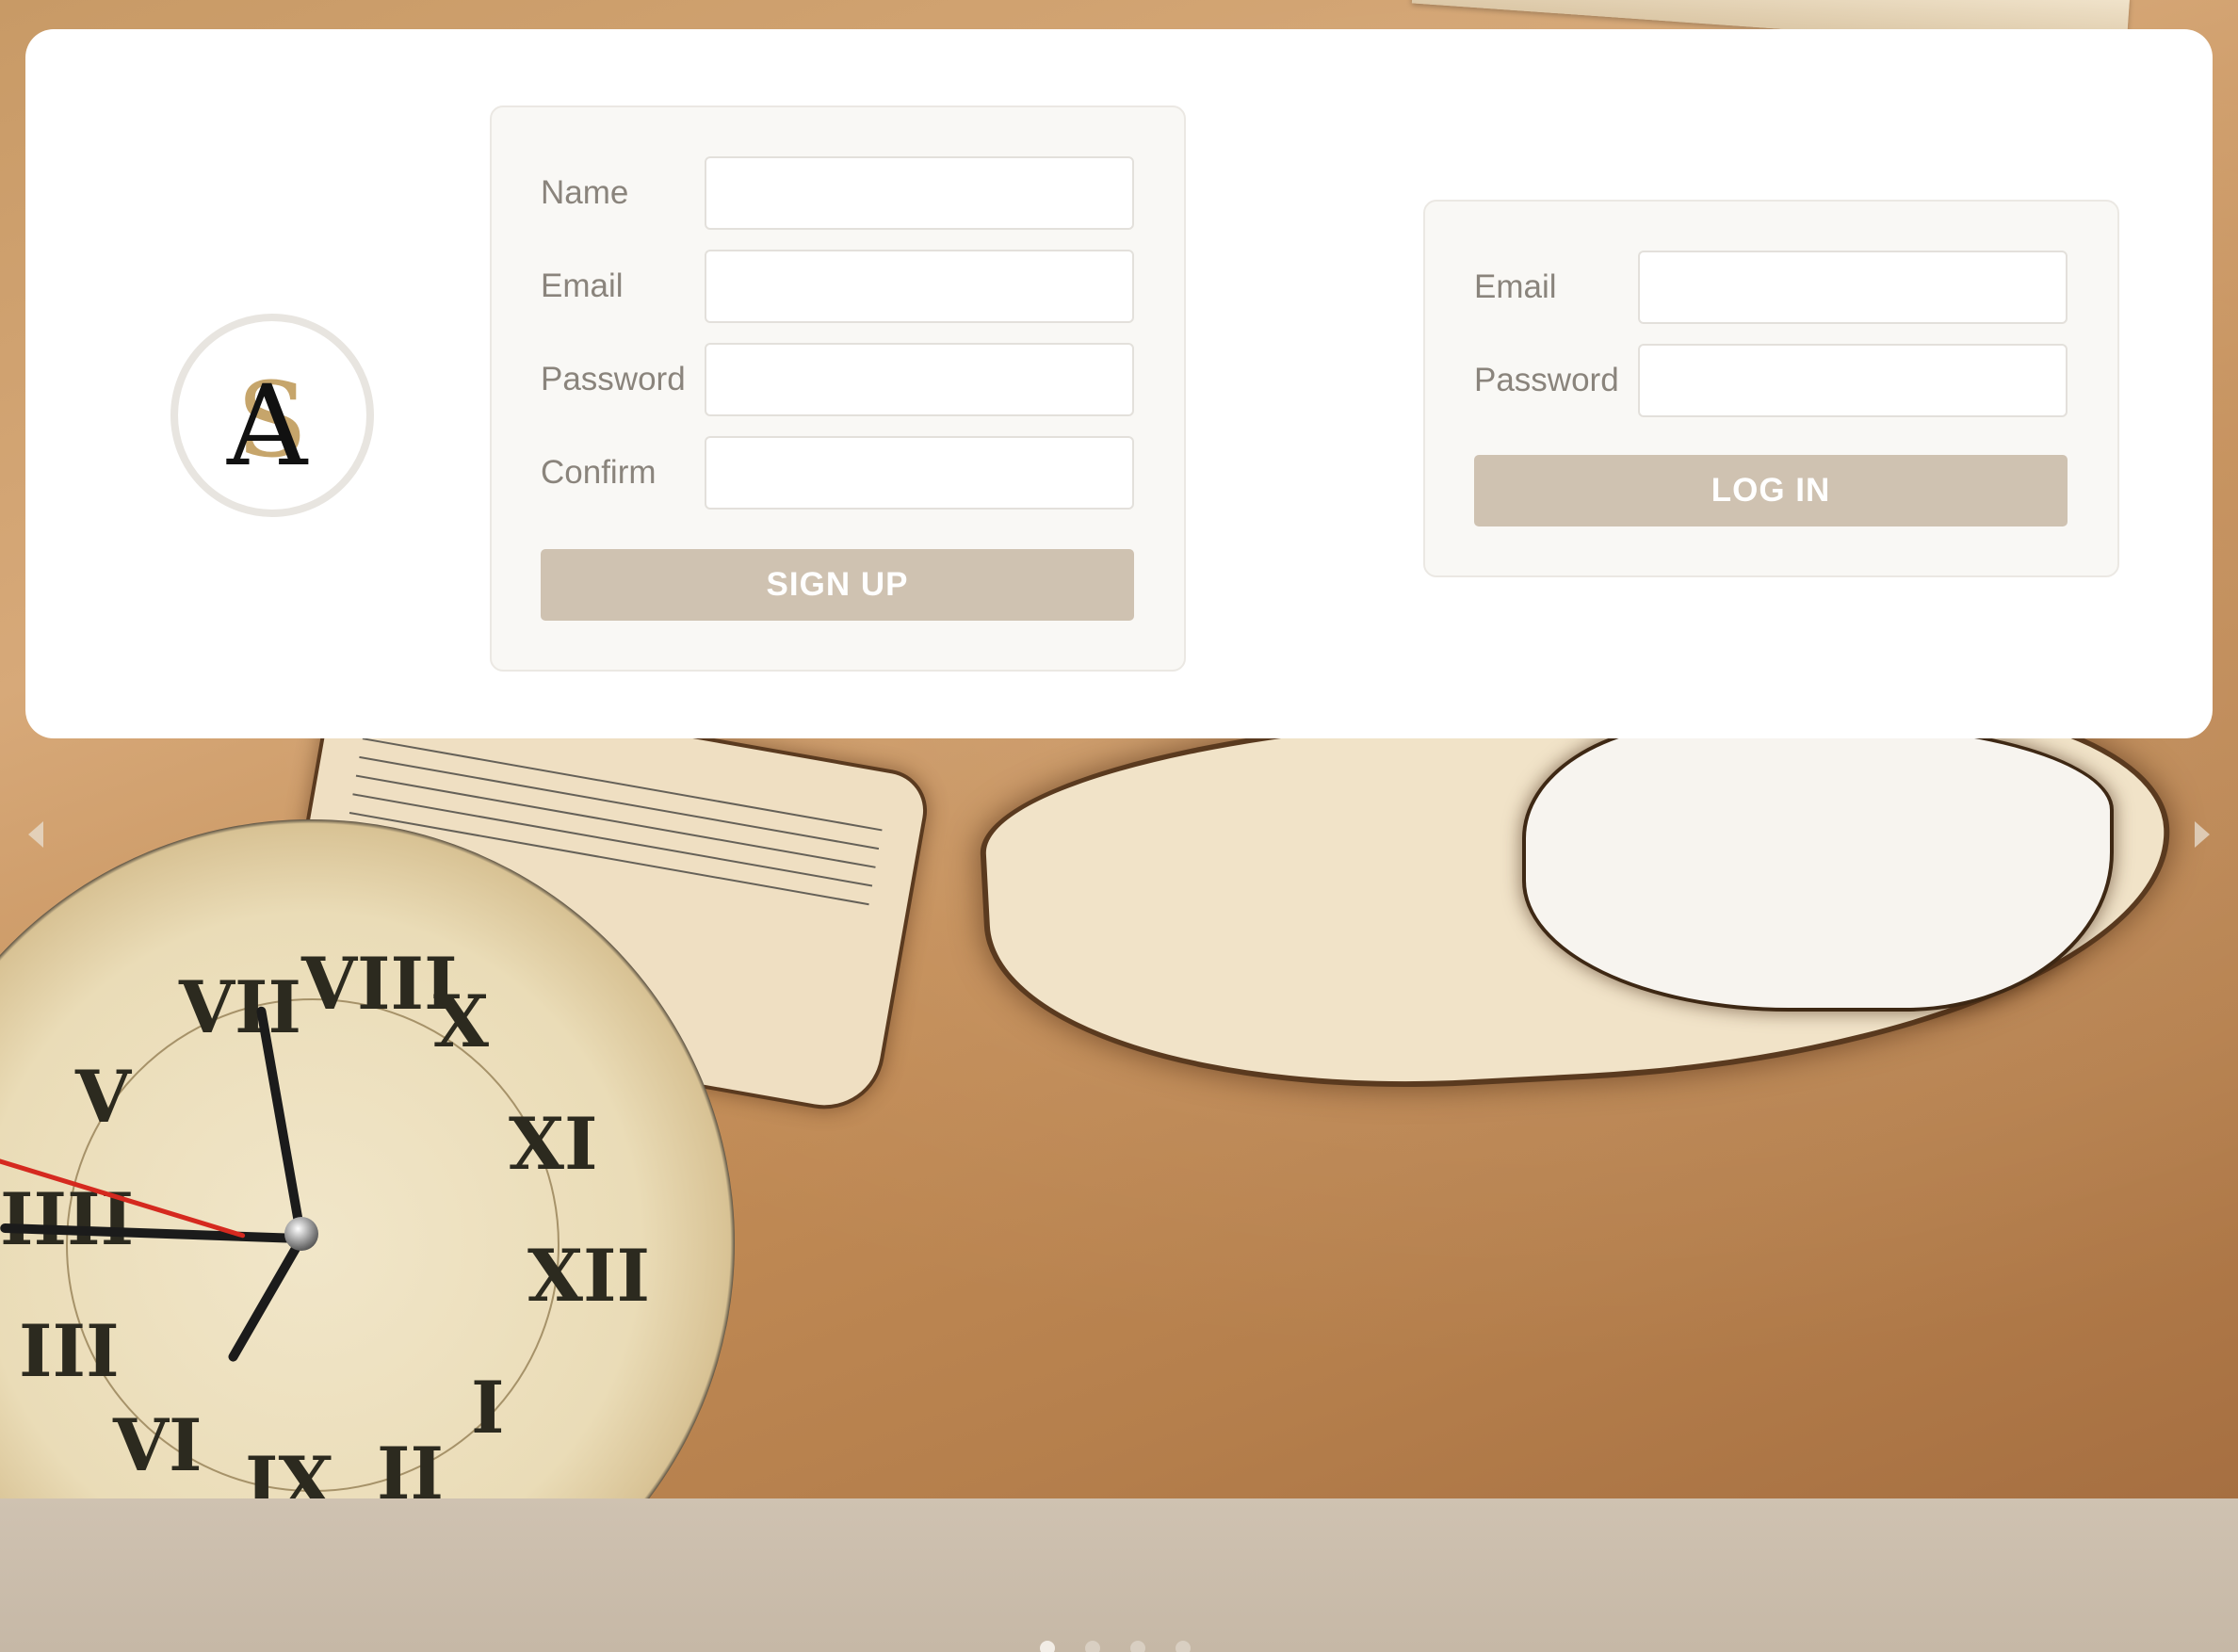  I want to click on signup-email-row: Email, so click(837, 287).